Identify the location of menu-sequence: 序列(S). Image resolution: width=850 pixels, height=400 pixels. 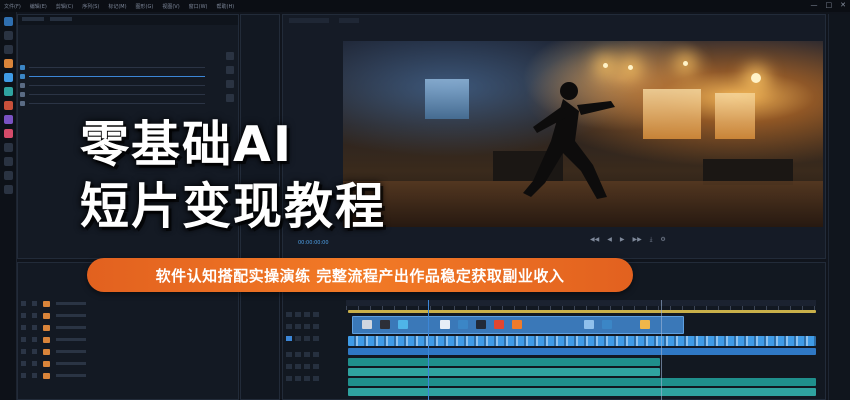
(90, 6).